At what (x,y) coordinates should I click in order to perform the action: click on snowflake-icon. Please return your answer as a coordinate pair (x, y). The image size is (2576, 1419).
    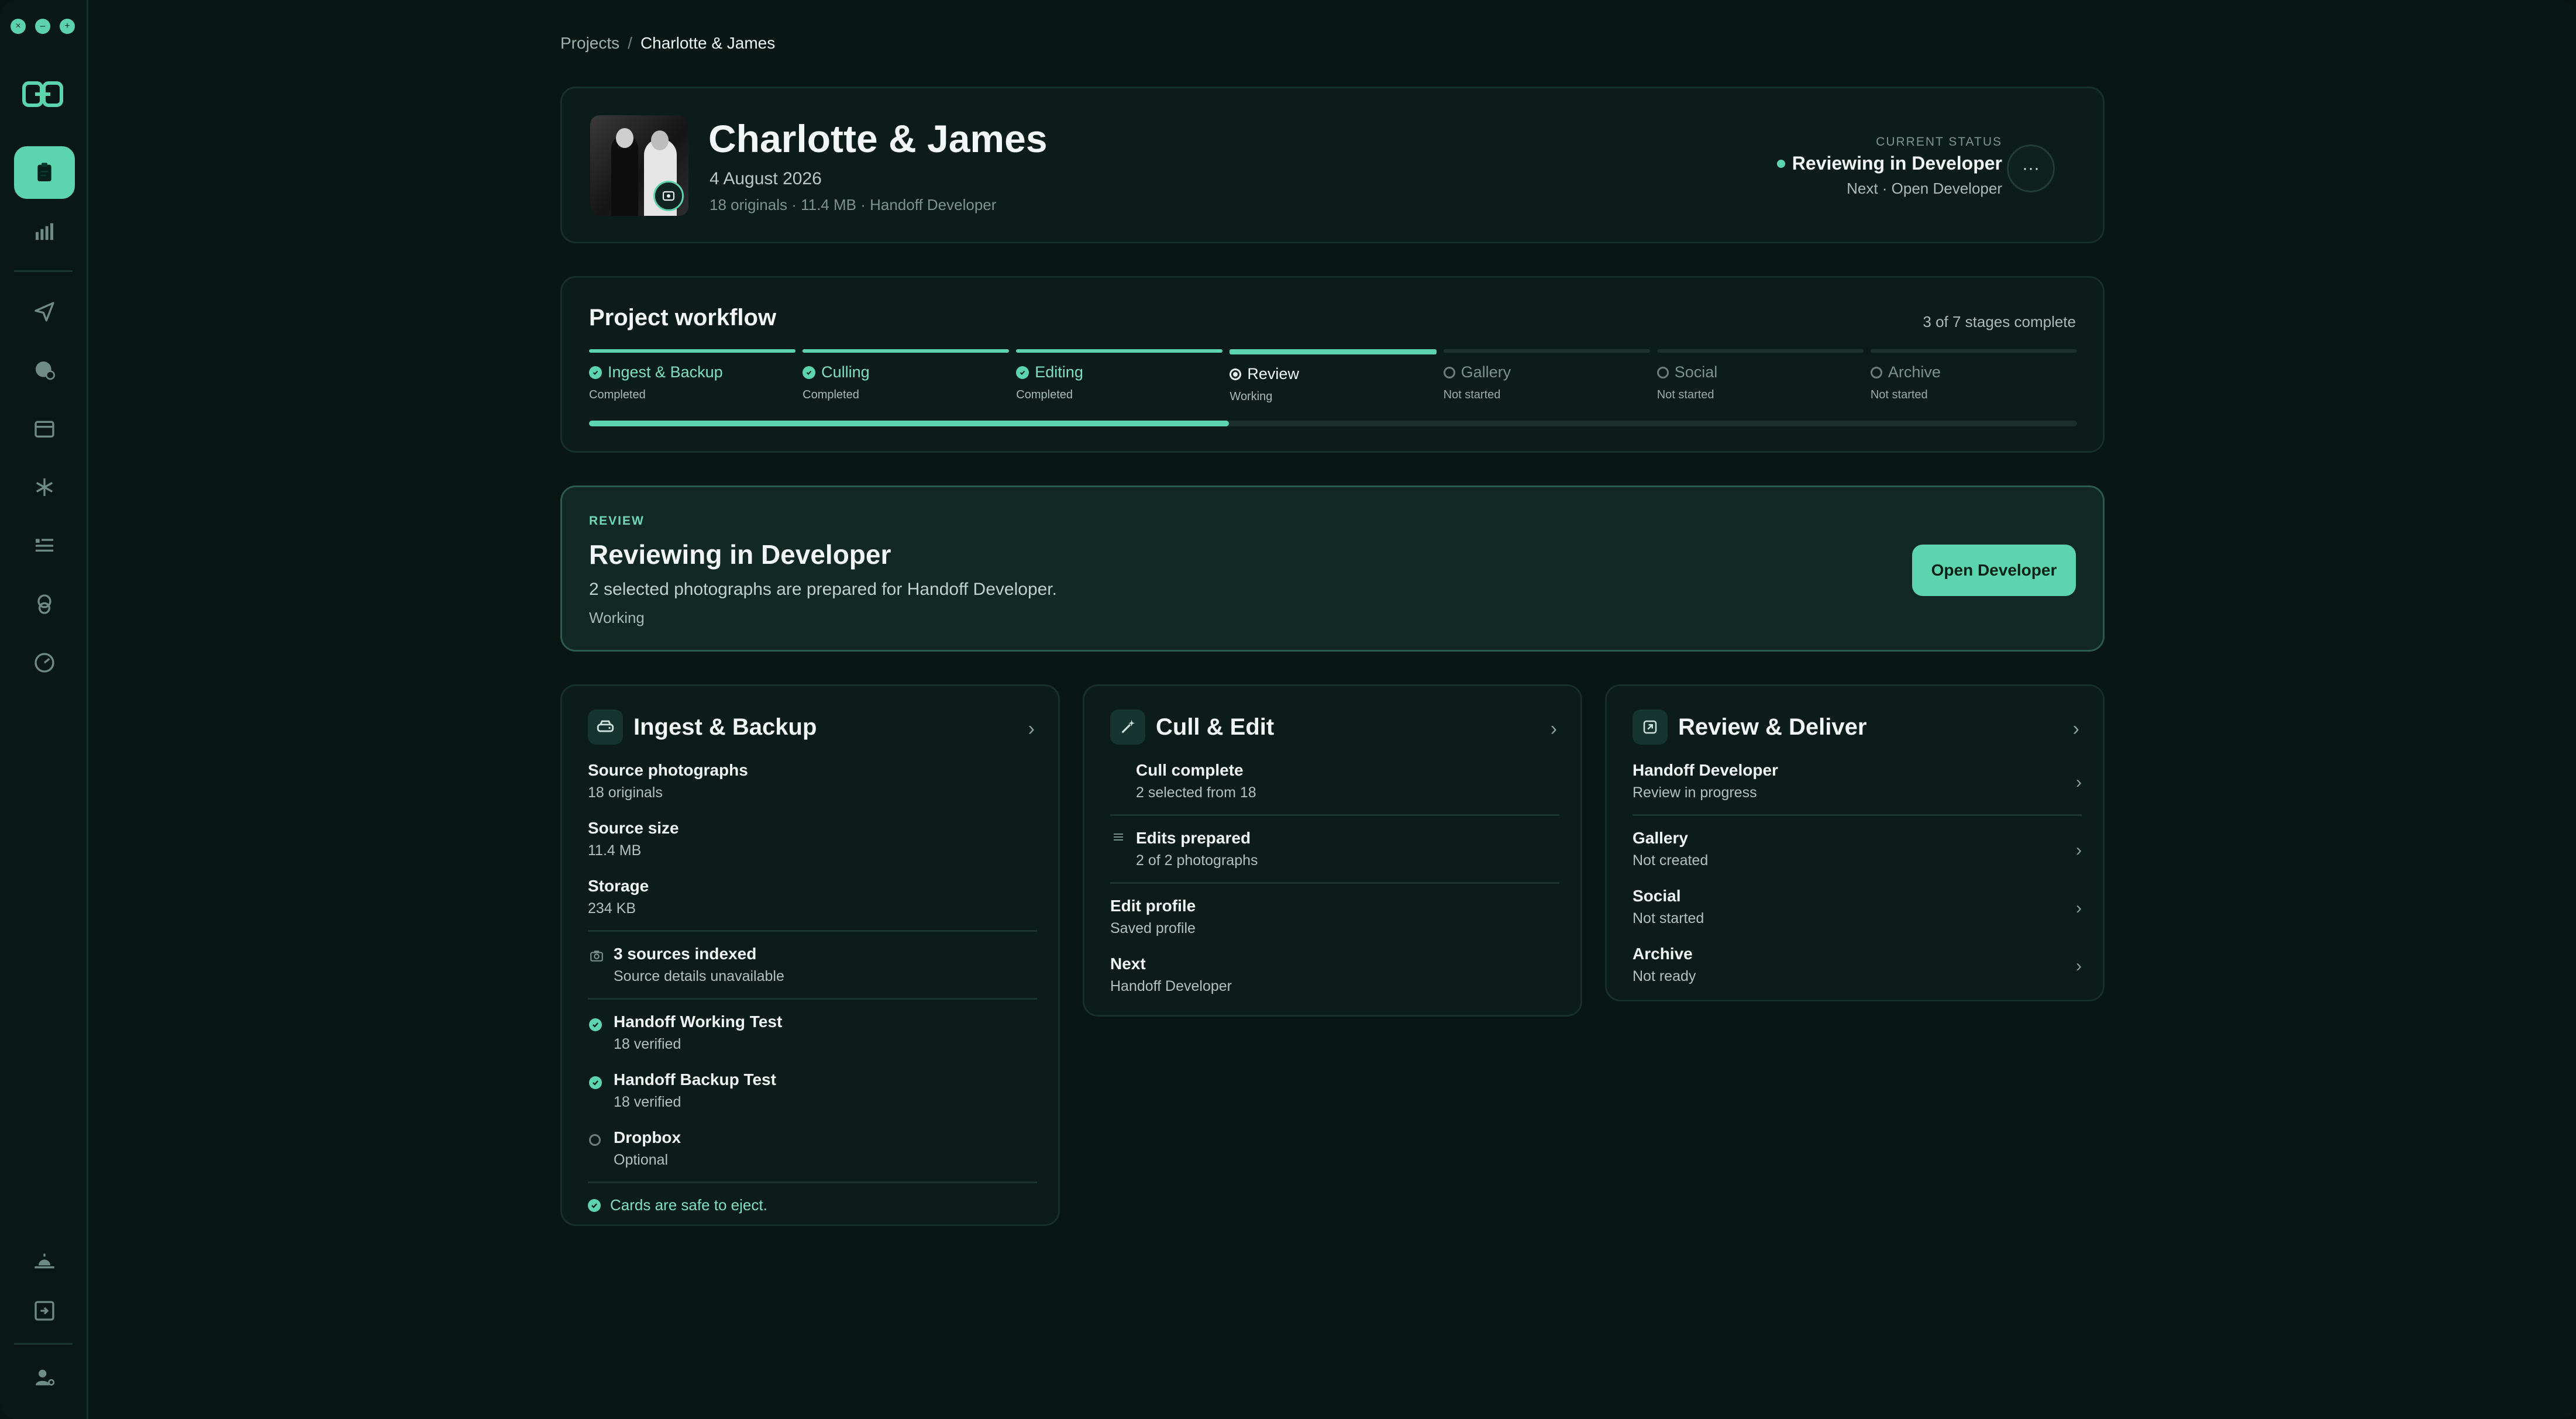
    Looking at the image, I should click on (44, 487).